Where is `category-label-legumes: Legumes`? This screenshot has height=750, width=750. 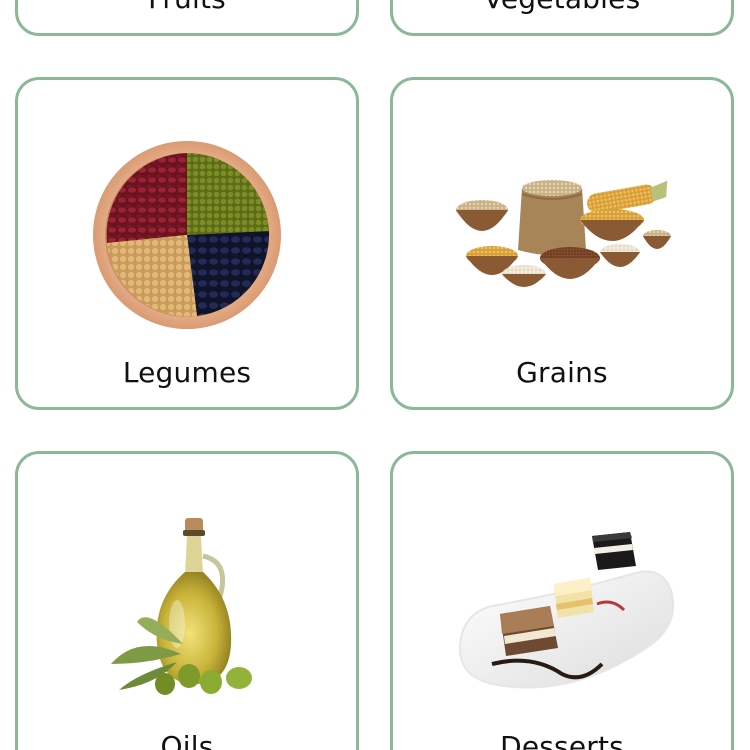 category-label-legumes: Legumes is located at coordinates (187, 372).